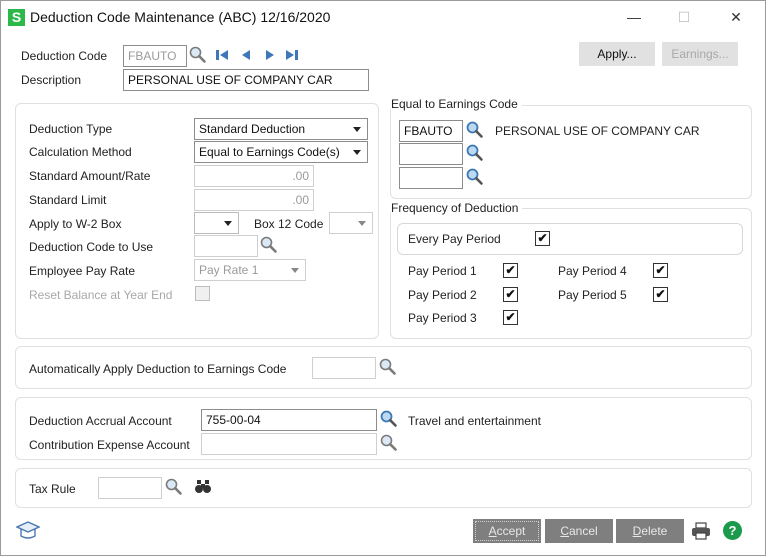  Describe the element at coordinates (654, 531) in the screenshot. I see `delete-label: elete` at that location.